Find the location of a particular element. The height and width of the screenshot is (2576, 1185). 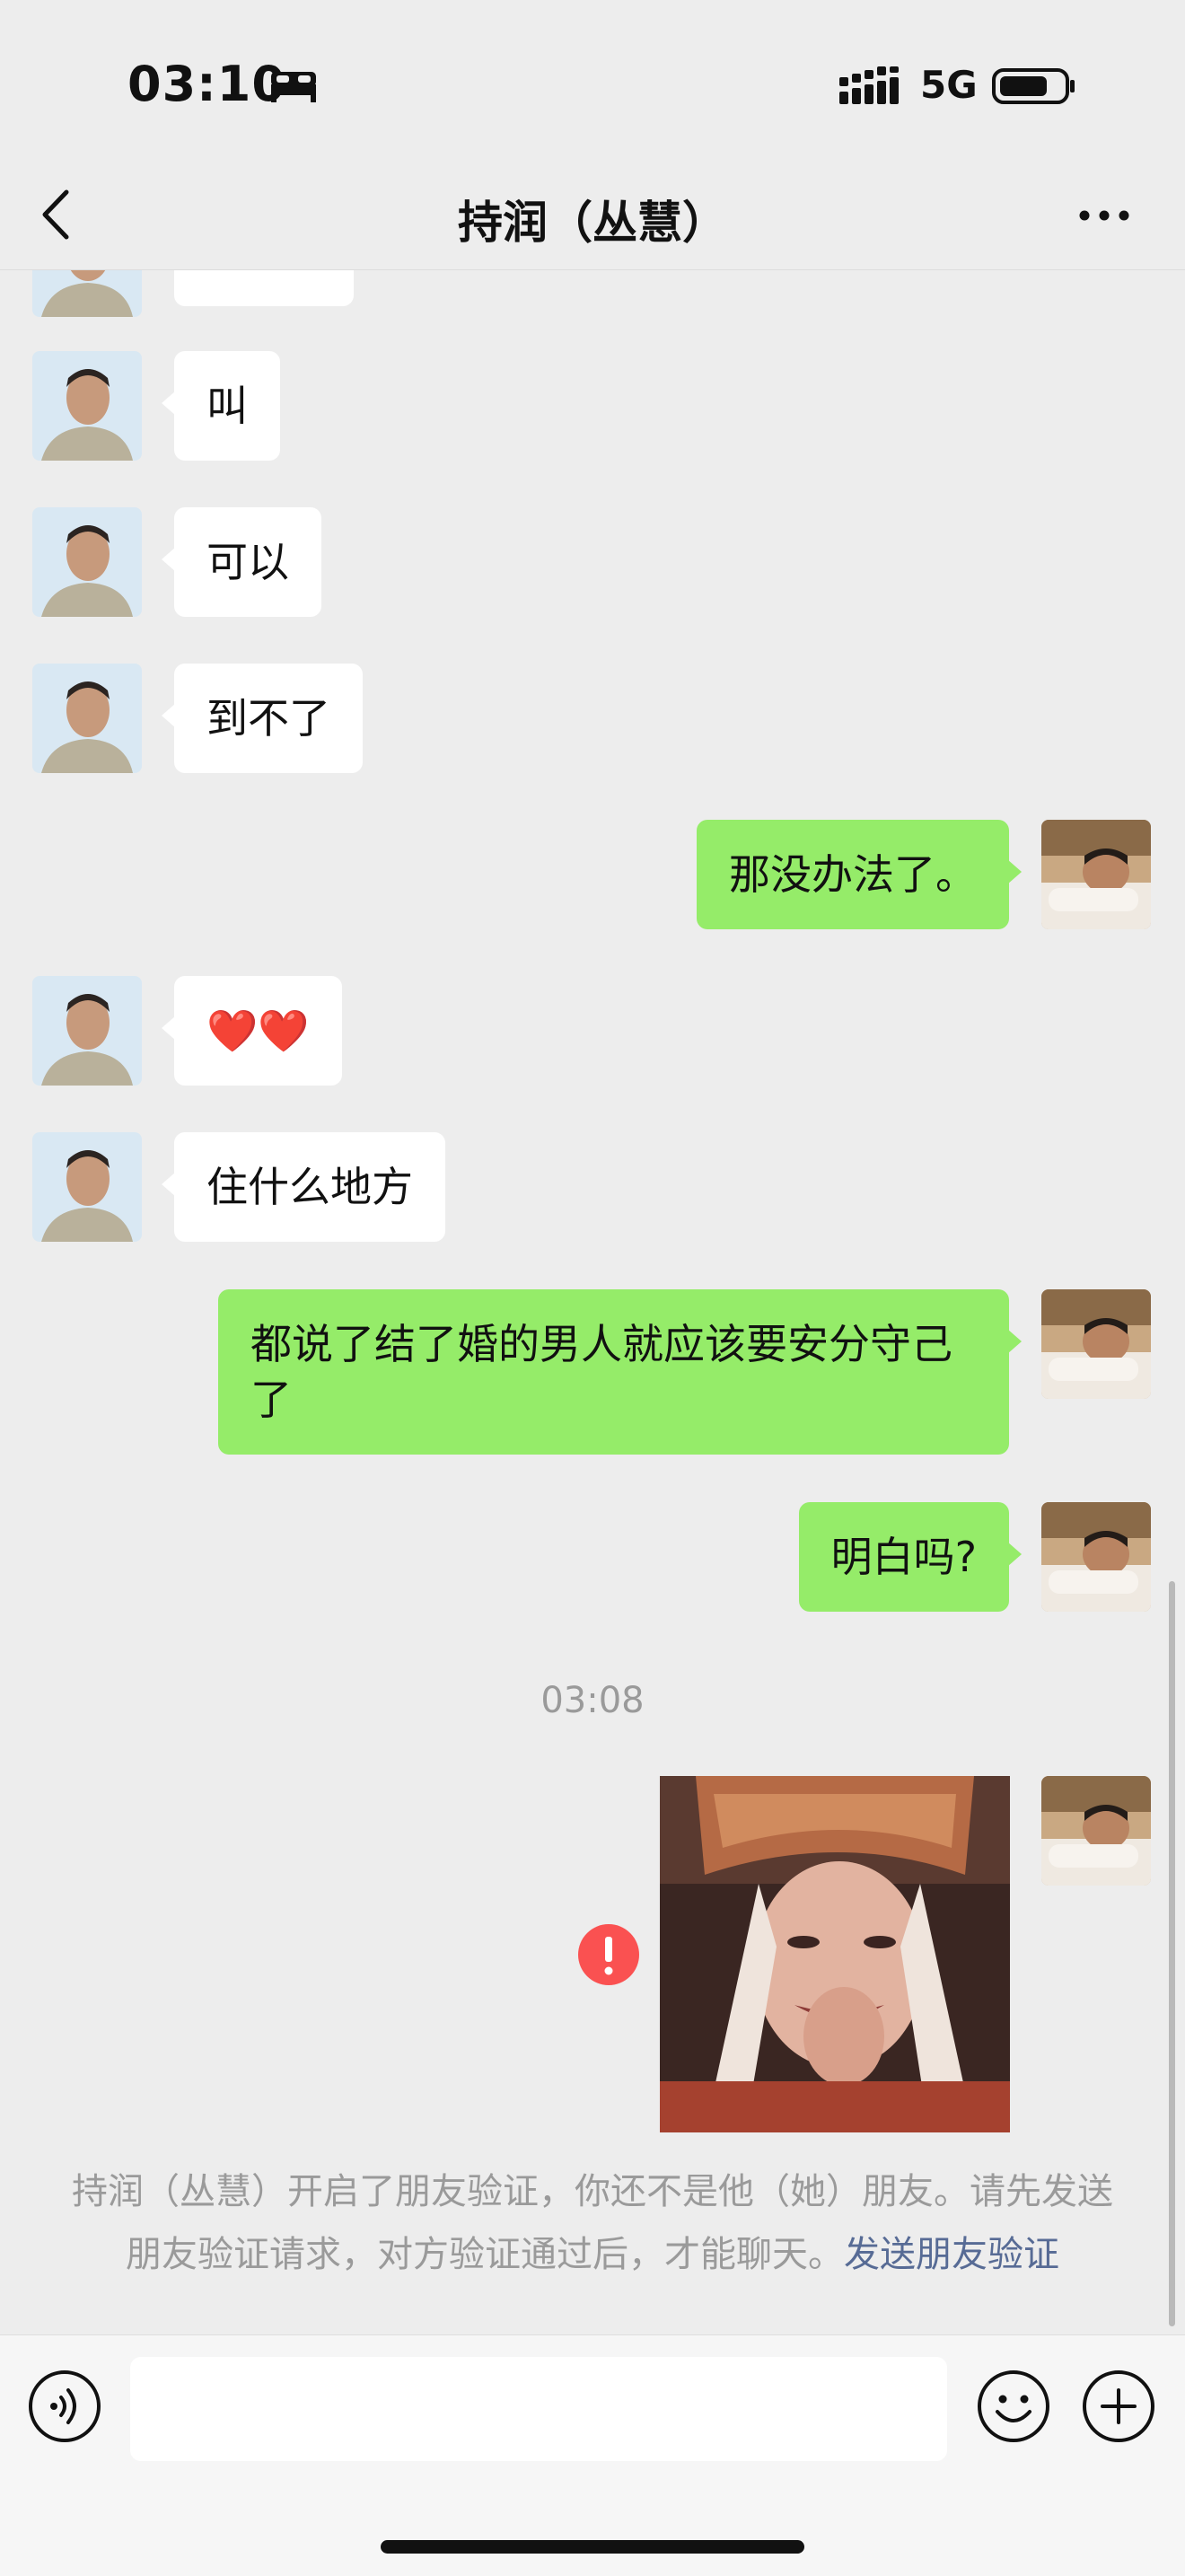

send-verification-link: 发送朋友验证 is located at coordinates (951, 2254).